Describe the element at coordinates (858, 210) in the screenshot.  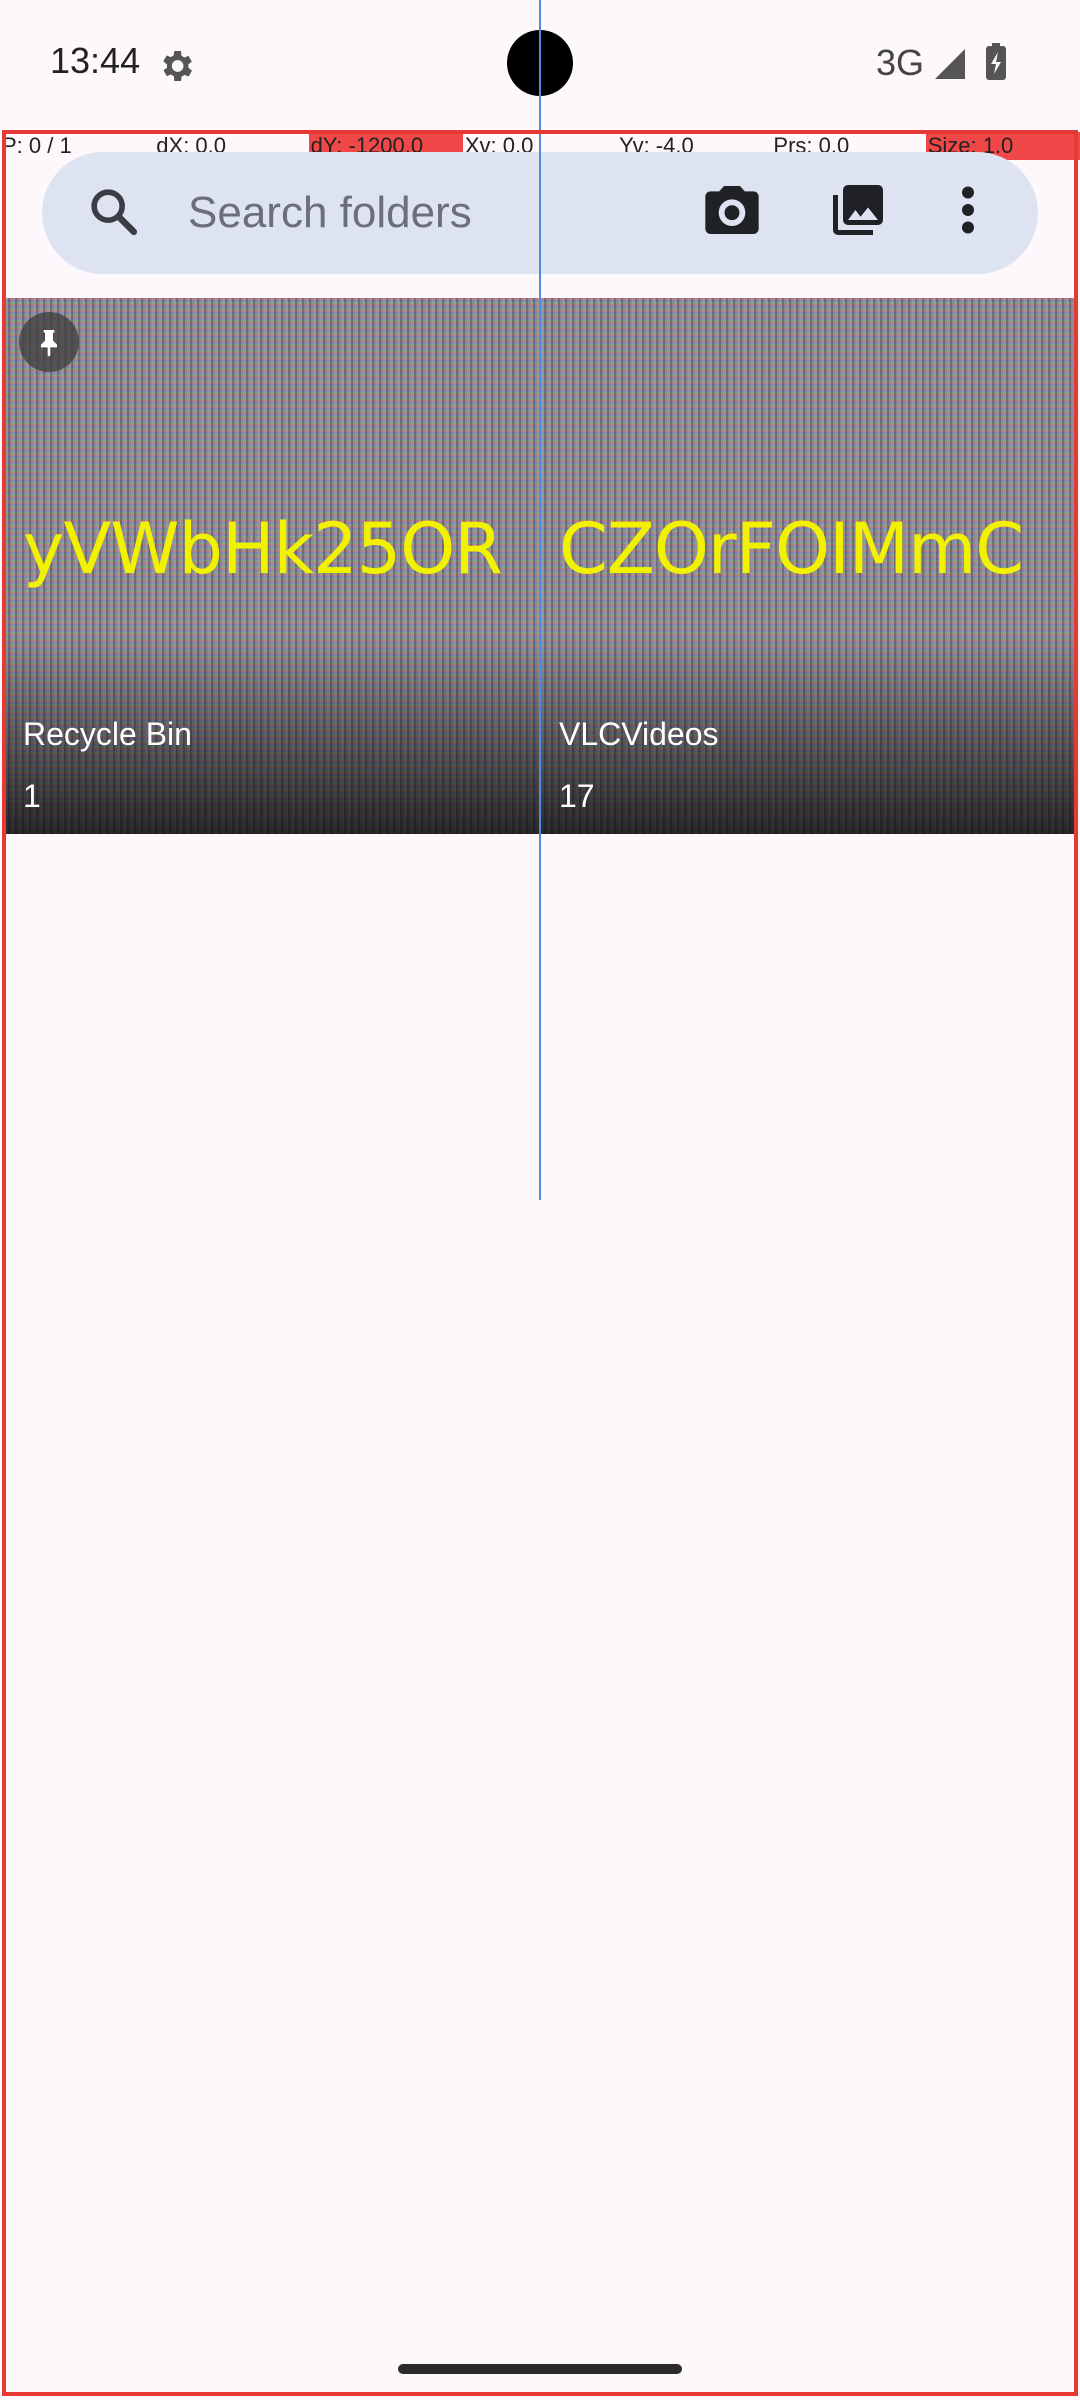
I see `gallery-icon` at that location.